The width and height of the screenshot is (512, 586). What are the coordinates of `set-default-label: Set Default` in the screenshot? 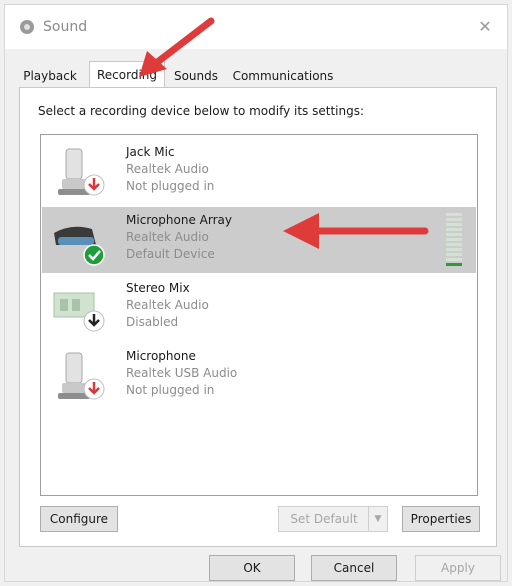 It's located at (324, 519).